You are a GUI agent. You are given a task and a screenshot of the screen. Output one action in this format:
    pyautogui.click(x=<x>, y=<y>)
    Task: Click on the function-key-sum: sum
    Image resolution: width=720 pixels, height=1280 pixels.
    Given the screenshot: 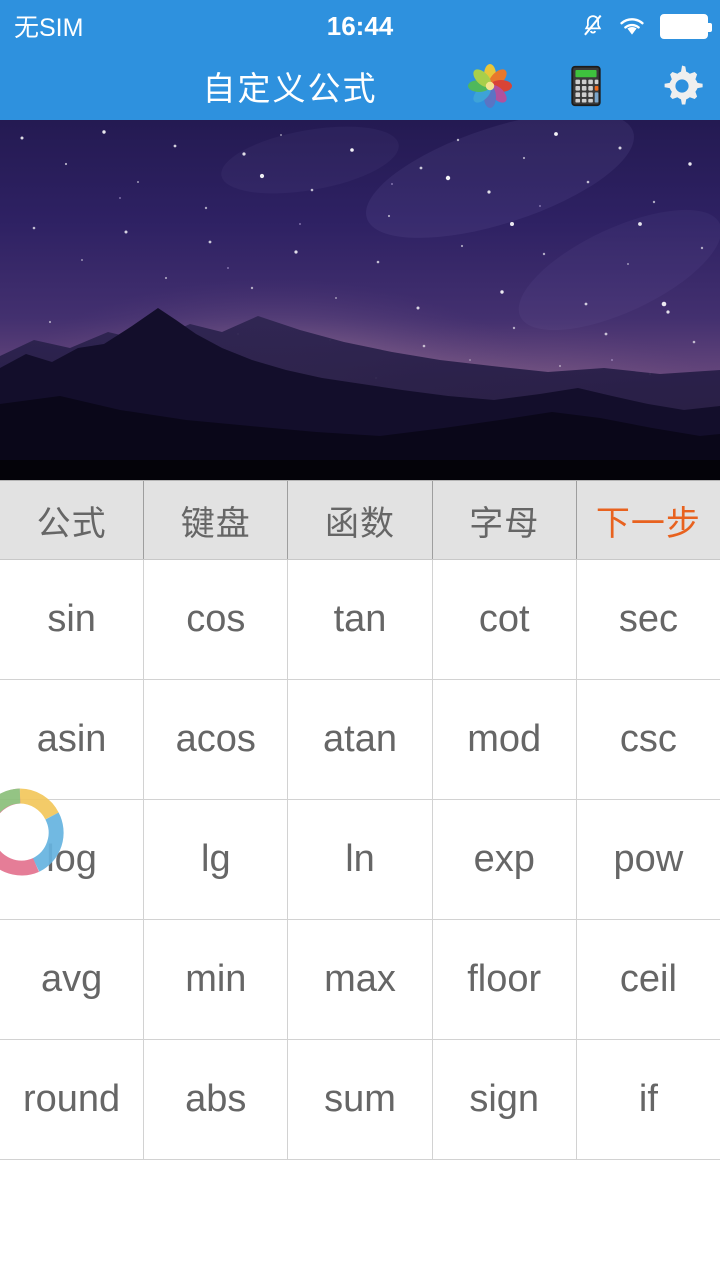 What is the action you would take?
    pyautogui.click(x=360, y=1099)
    